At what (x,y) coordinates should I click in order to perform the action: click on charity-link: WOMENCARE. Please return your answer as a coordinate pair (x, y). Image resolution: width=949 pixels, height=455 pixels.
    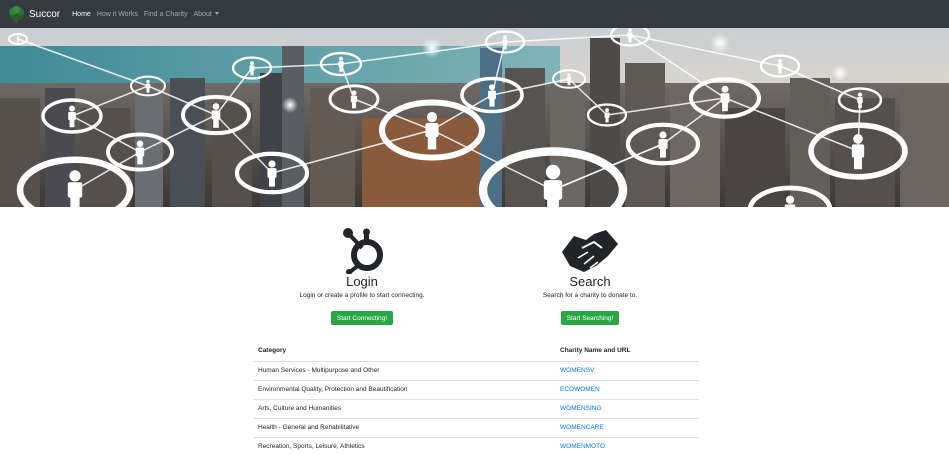
    Looking at the image, I should click on (582, 427).